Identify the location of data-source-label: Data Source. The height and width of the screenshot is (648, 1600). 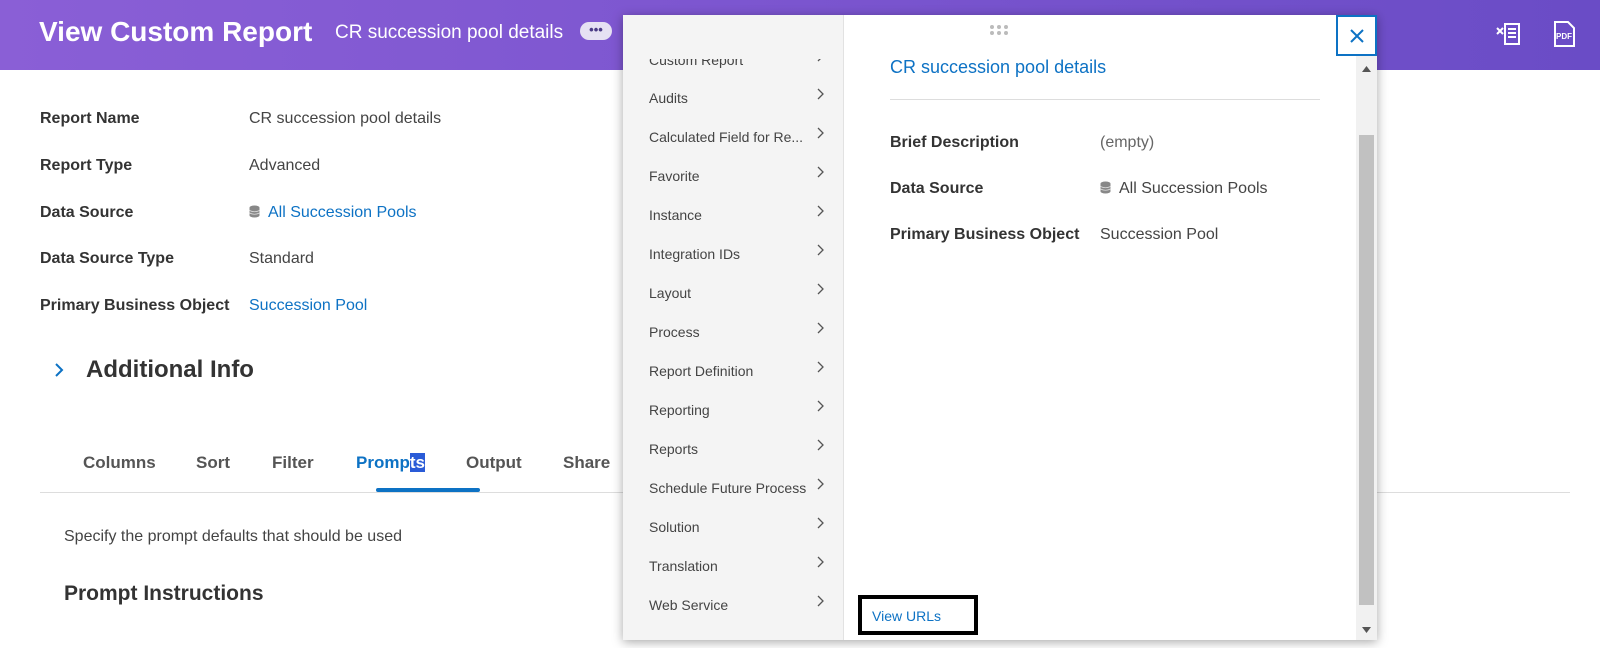
(87, 212).